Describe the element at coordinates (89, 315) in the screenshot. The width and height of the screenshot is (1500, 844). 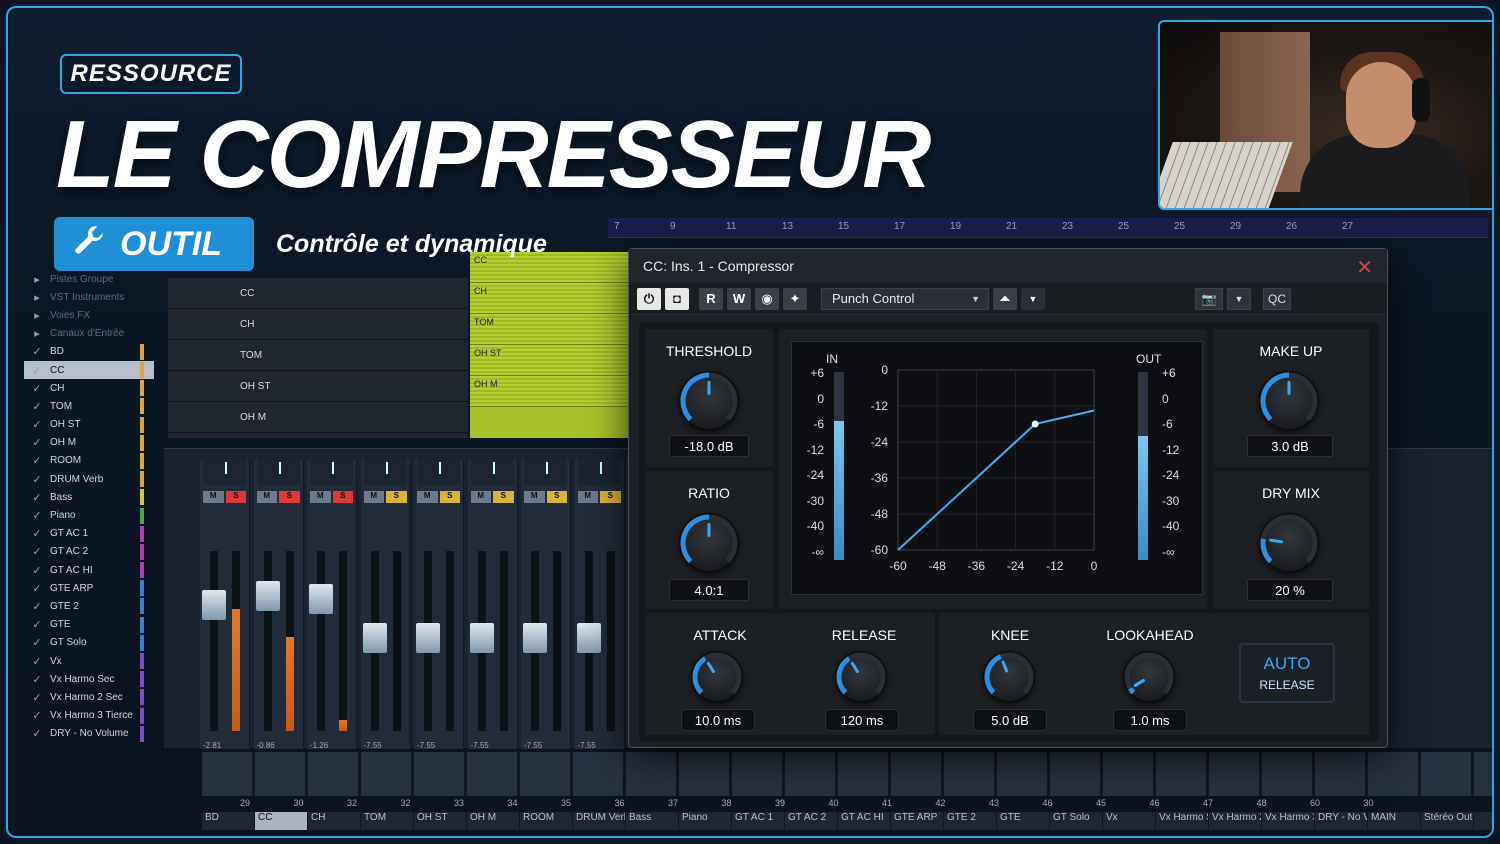
I see `track-list-item: ▸ Voies FX` at that location.